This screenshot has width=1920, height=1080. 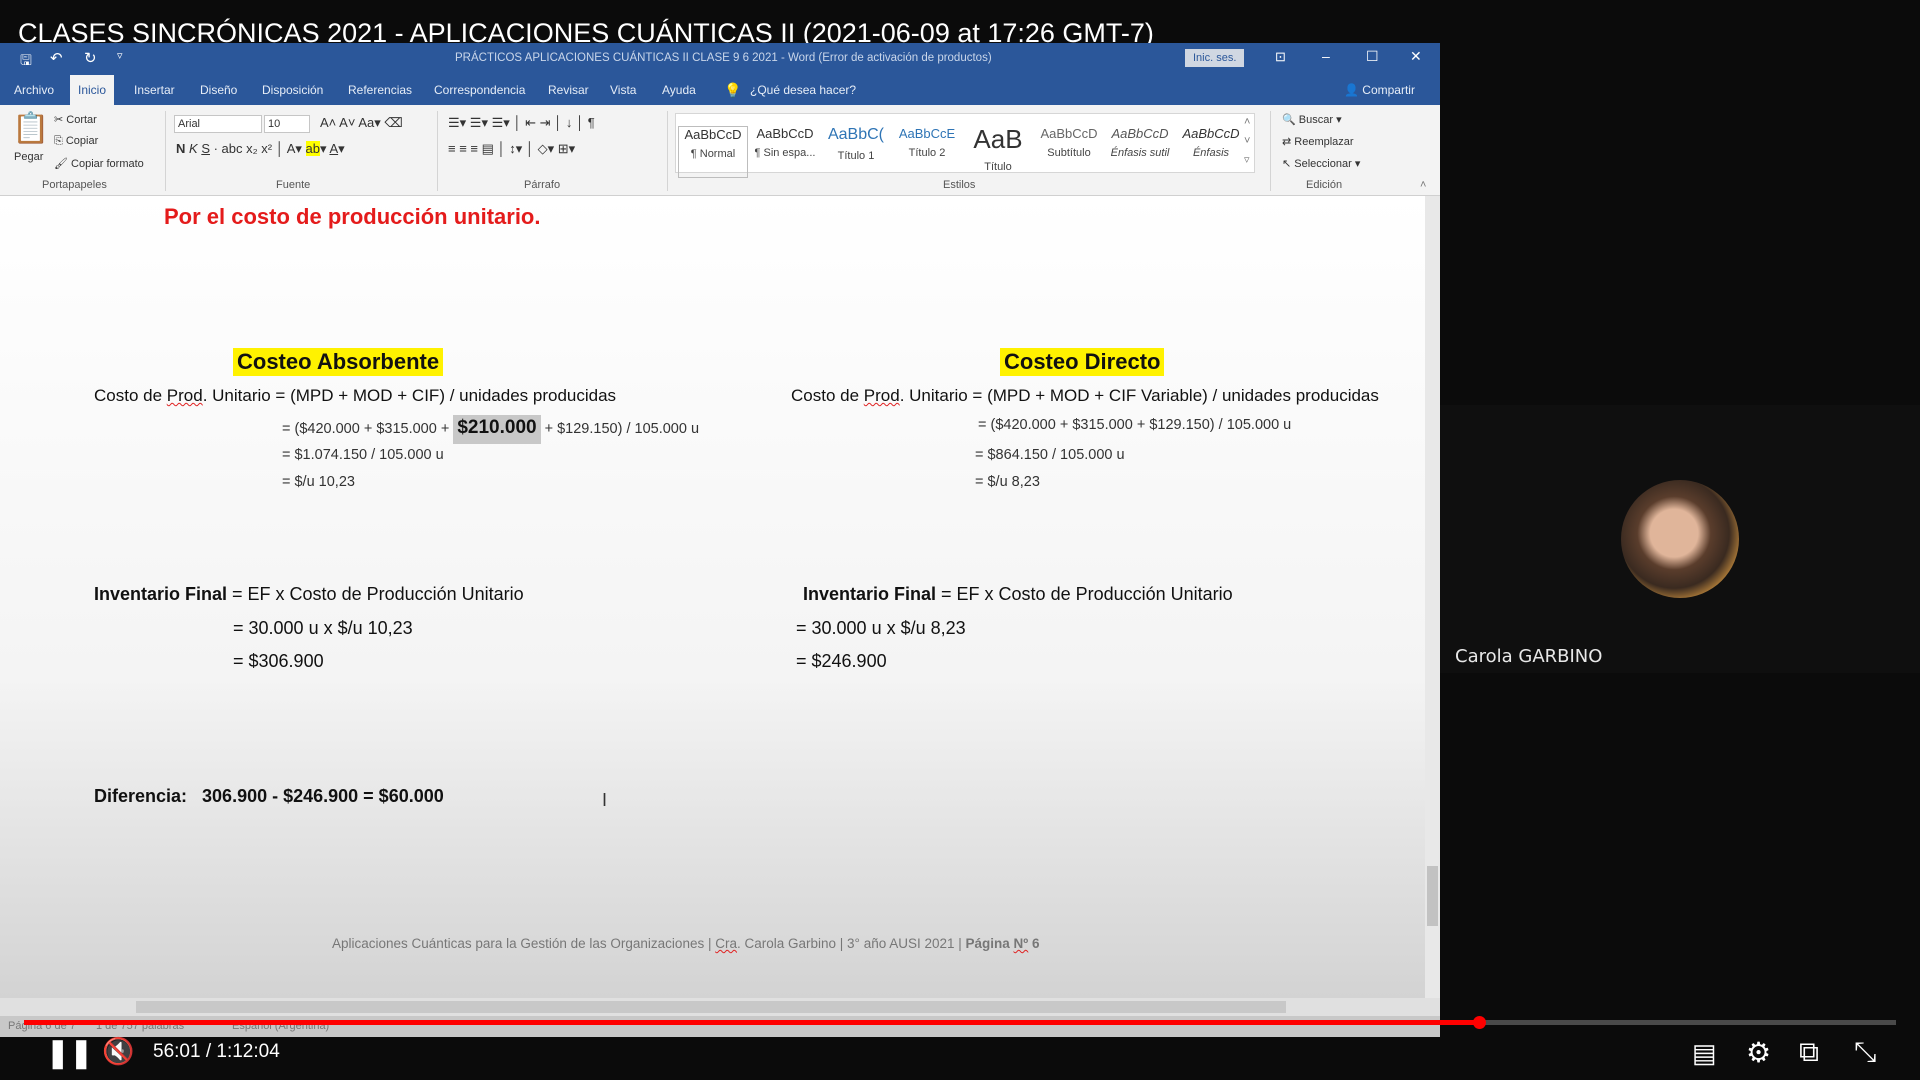 What do you see at coordinates (30, 128) in the screenshot?
I see `paste-icon: 📋` at bounding box center [30, 128].